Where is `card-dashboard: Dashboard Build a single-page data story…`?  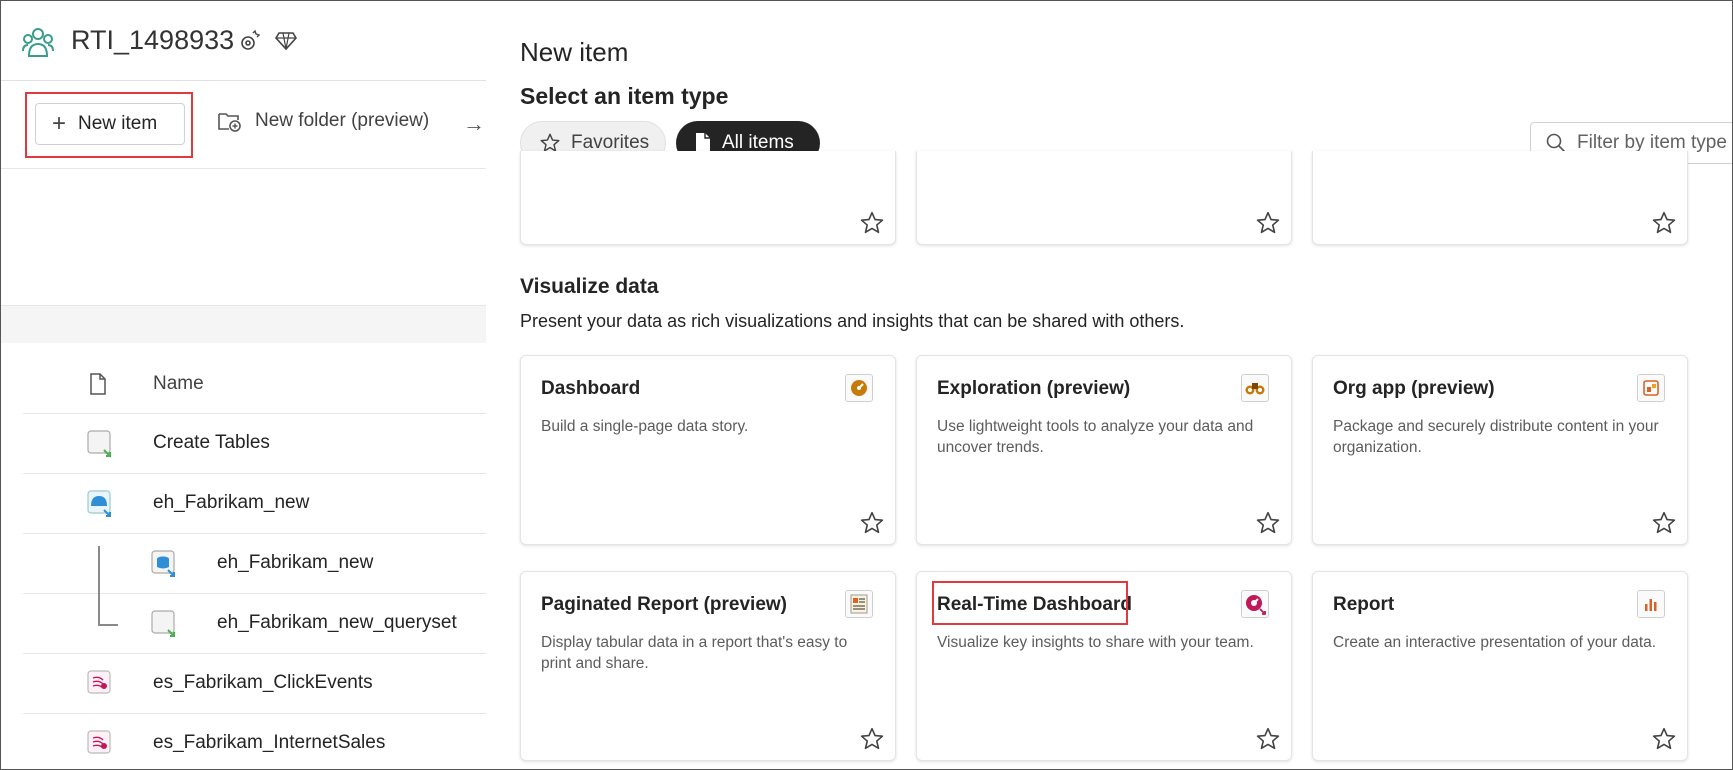 card-dashboard: Dashboard Build a single-page data story… is located at coordinates (708, 450).